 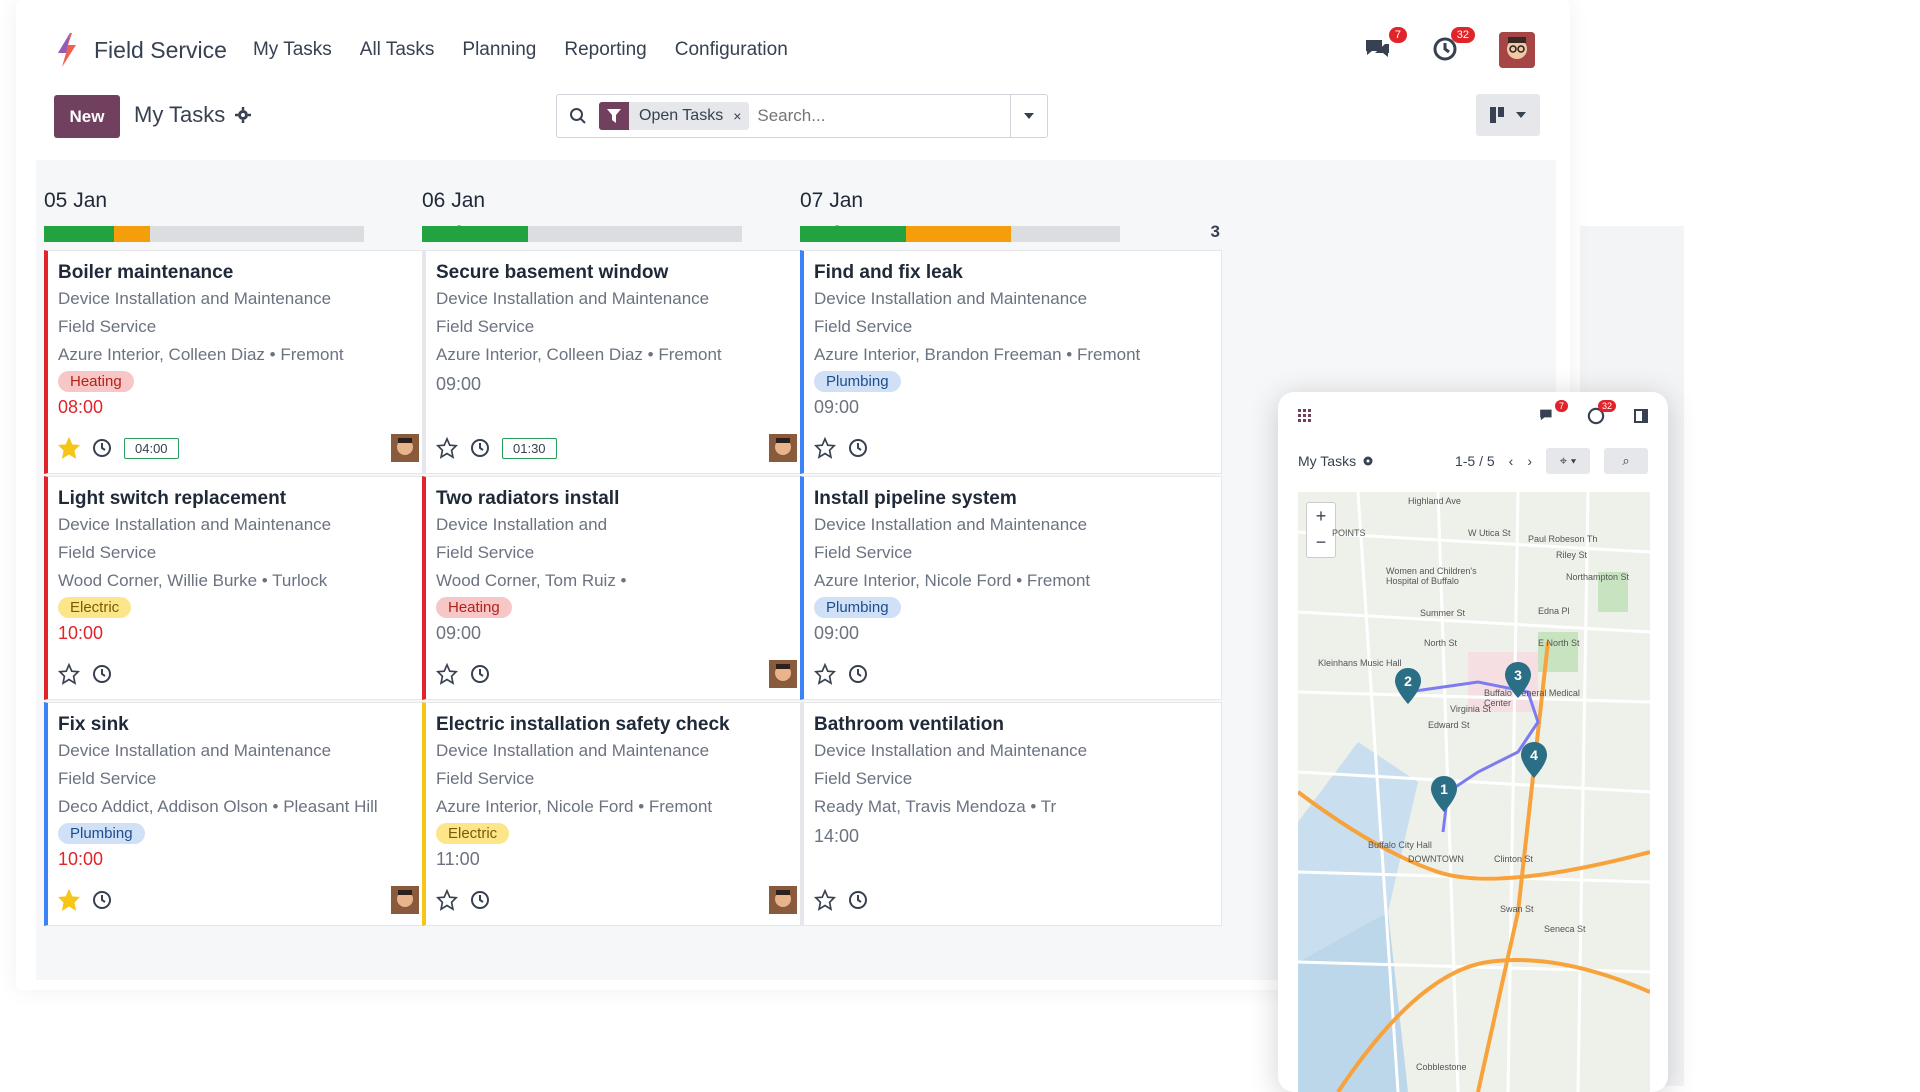 What do you see at coordinates (1563, 539) in the screenshot?
I see `map-street-label: Paul Robeson Th` at bounding box center [1563, 539].